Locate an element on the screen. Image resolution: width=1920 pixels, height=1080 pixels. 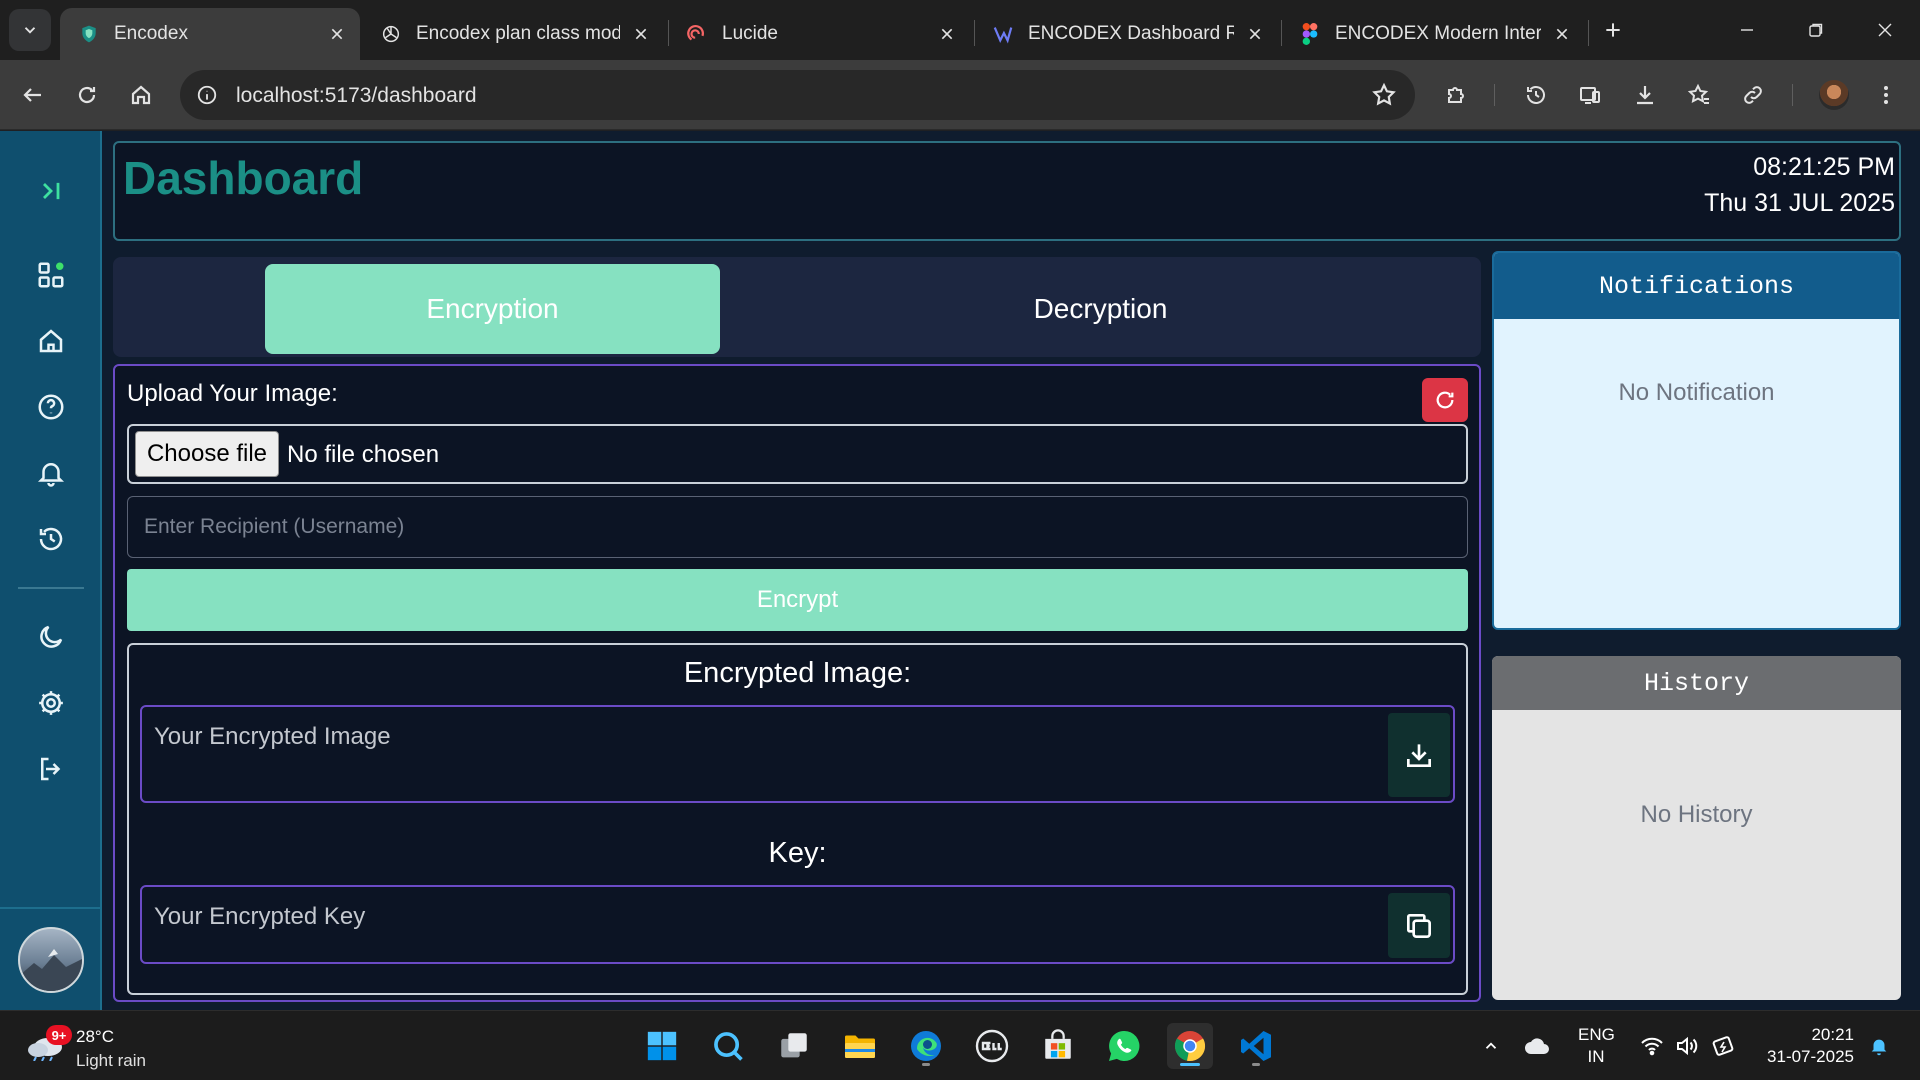
profile-avatar is located at coordinates (1834, 95).